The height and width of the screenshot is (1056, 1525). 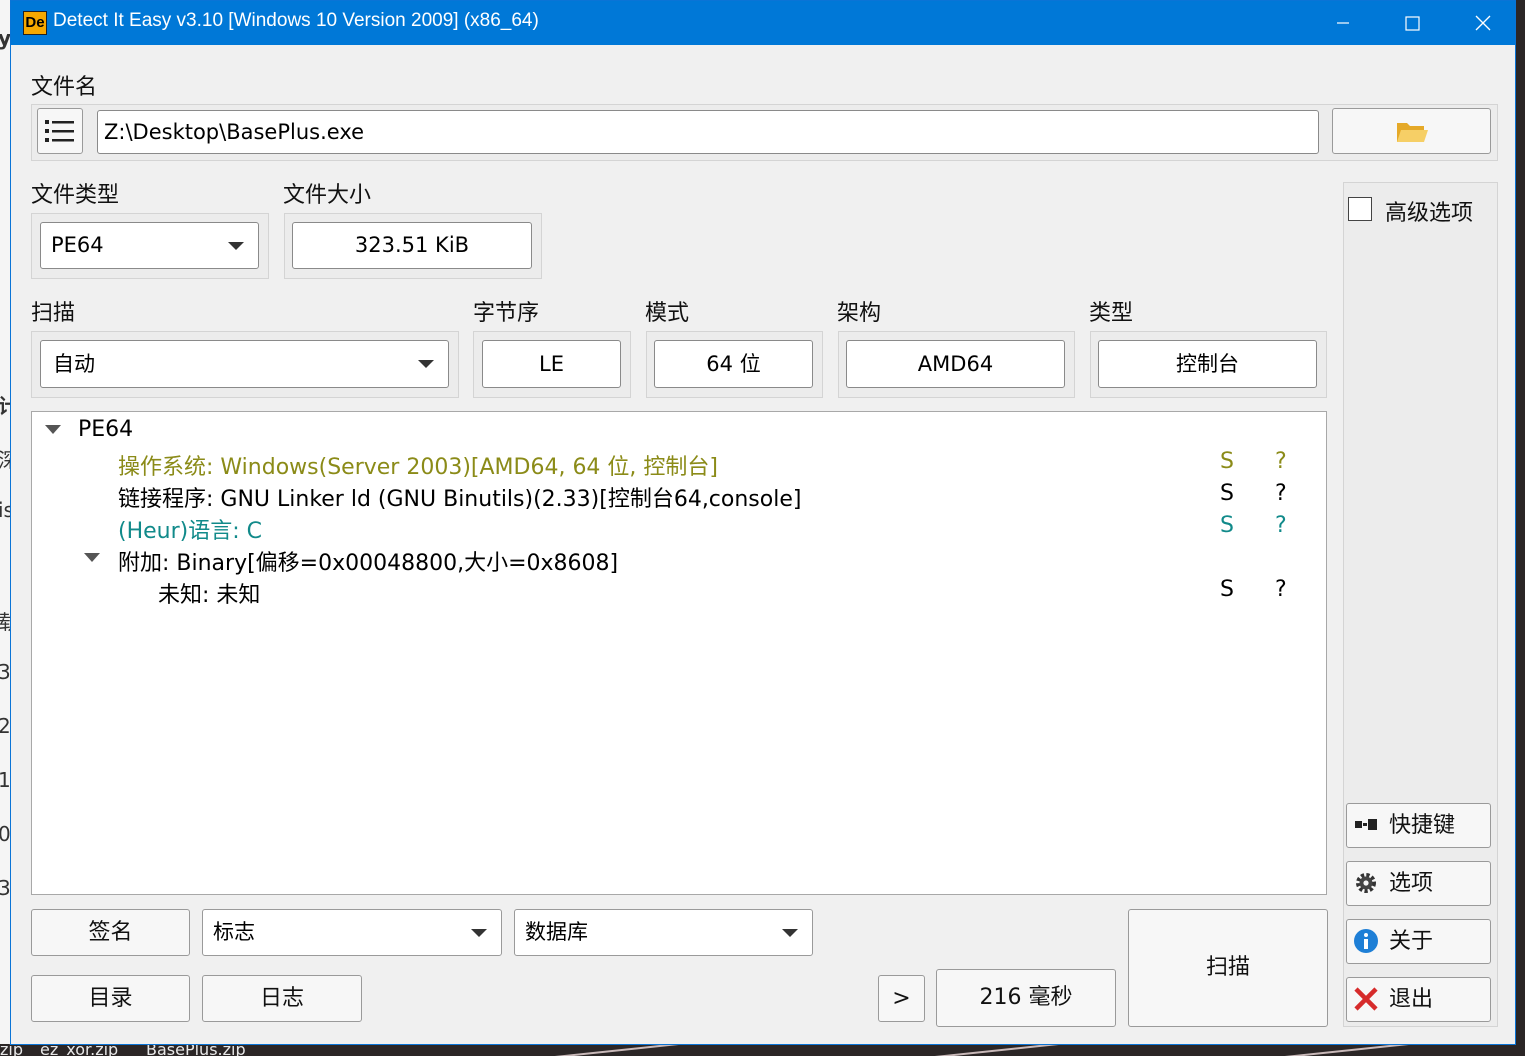 I want to click on options-button: 选项, so click(x=1418, y=883).